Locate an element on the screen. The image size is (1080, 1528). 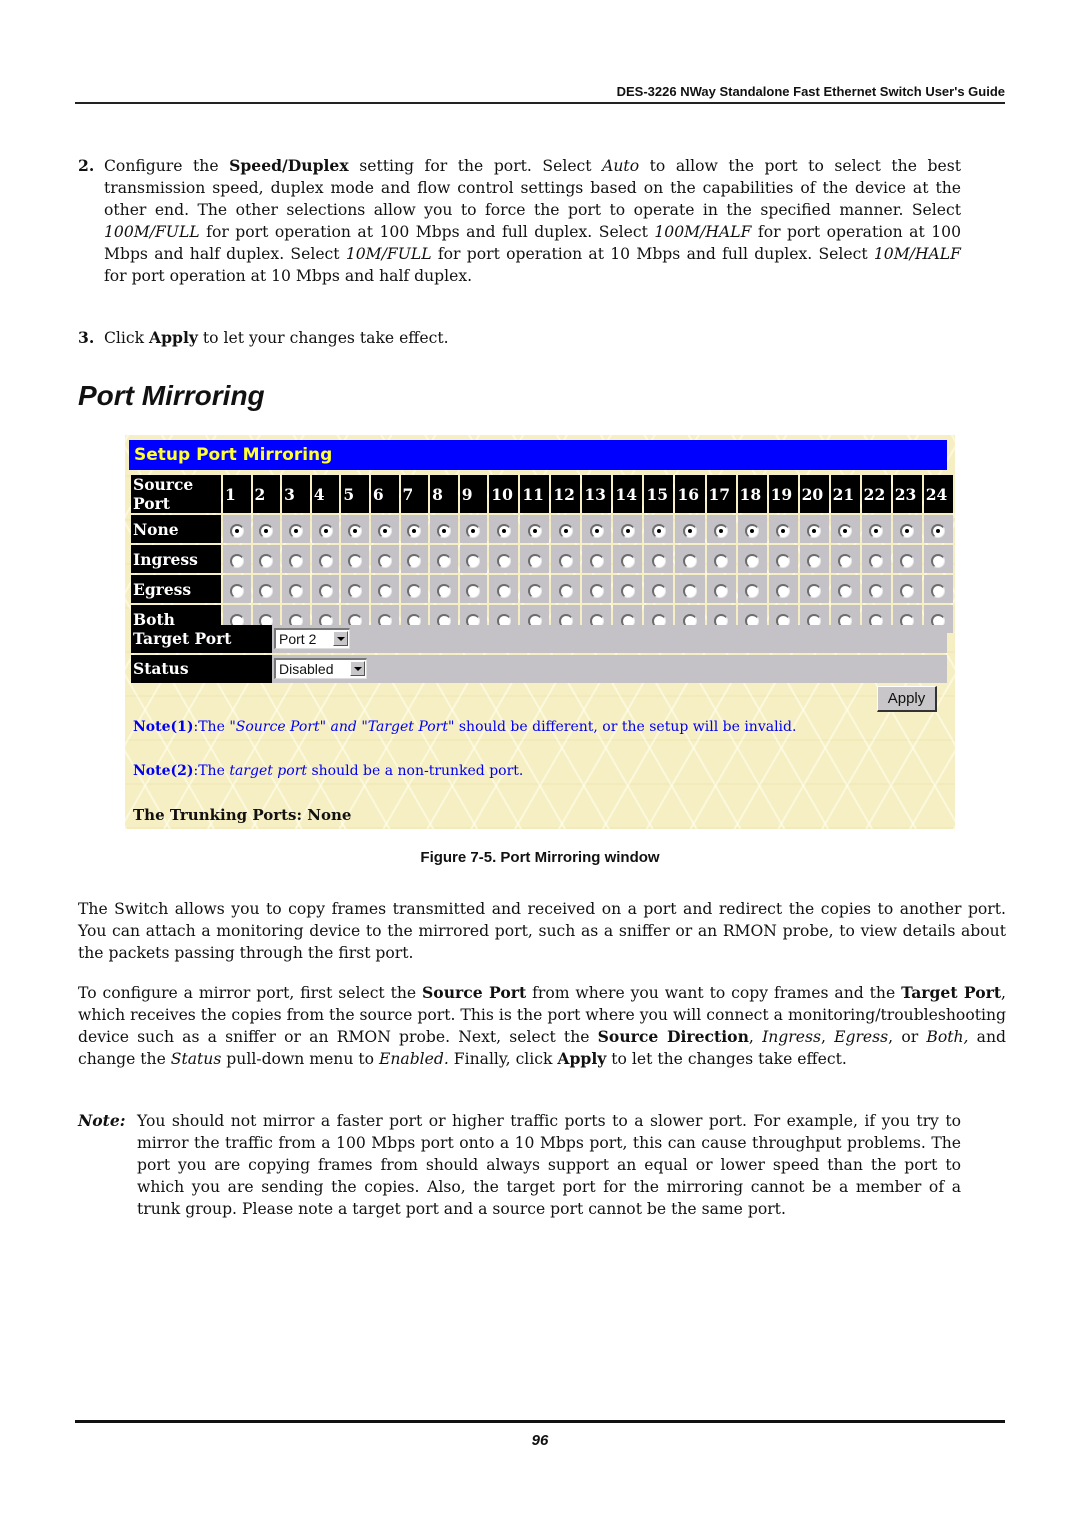
bold-term: Apply is located at coordinates (173, 337).